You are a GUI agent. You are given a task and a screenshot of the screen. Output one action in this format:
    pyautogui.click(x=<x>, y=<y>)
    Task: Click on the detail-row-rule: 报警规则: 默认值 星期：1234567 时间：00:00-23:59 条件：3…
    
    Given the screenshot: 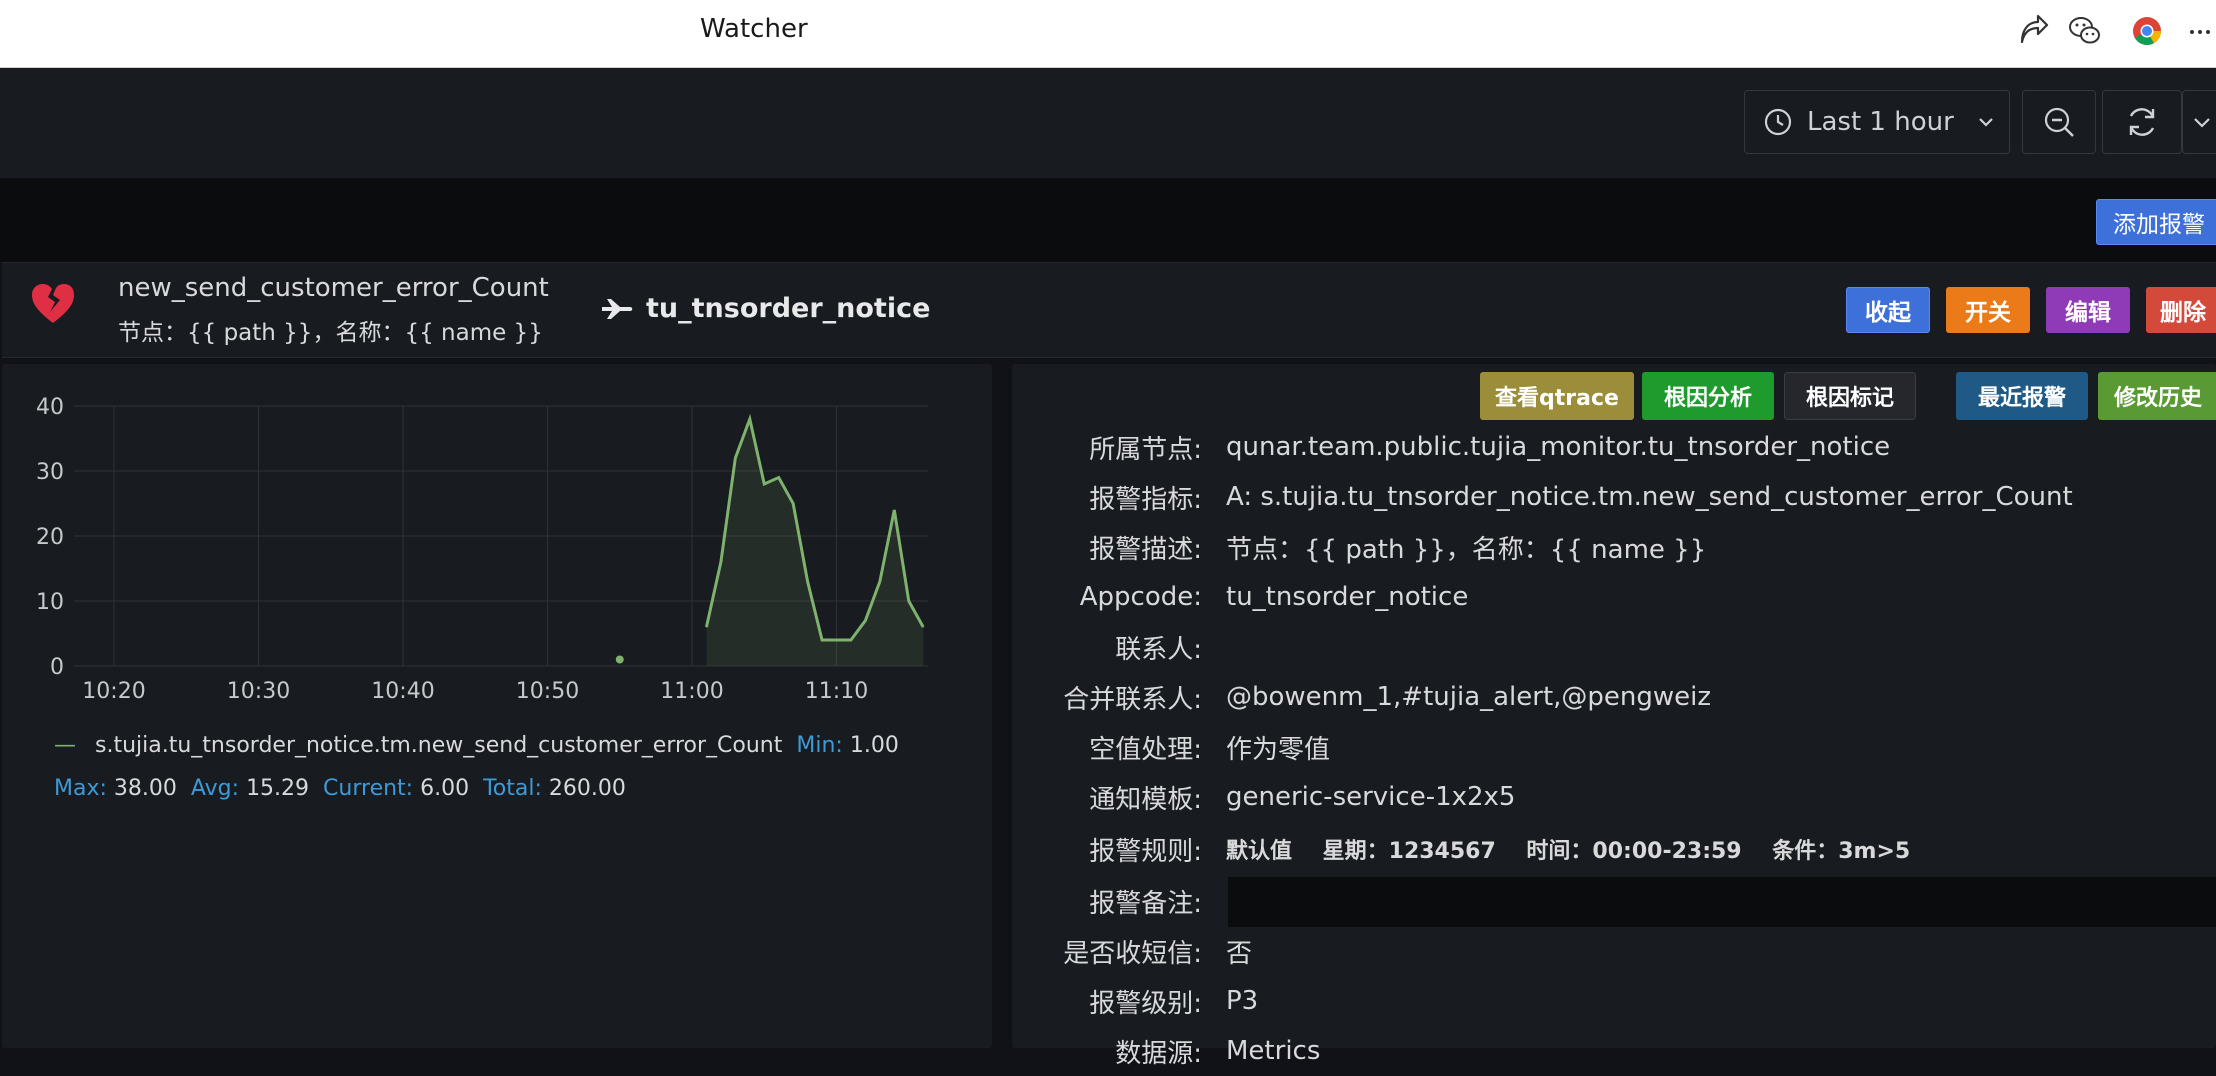 What is the action you would take?
    pyautogui.click(x=1614, y=849)
    